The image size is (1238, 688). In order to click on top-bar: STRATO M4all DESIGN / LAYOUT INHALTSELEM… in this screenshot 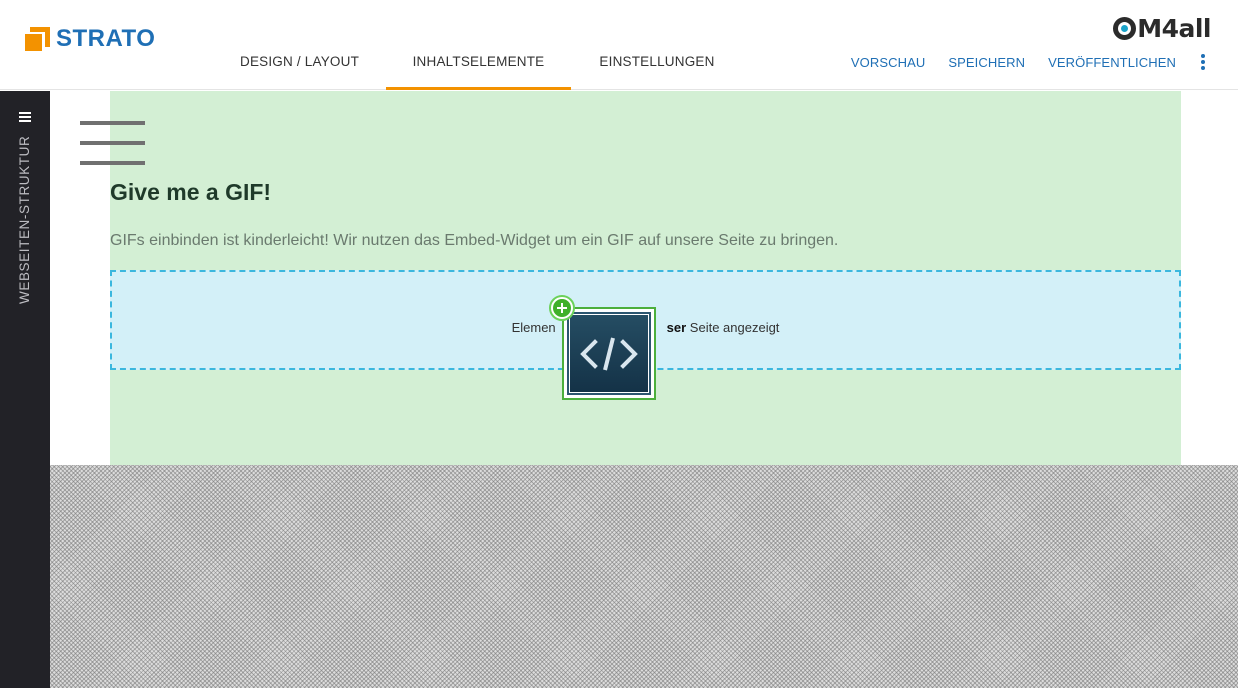, I will do `click(619, 45)`.